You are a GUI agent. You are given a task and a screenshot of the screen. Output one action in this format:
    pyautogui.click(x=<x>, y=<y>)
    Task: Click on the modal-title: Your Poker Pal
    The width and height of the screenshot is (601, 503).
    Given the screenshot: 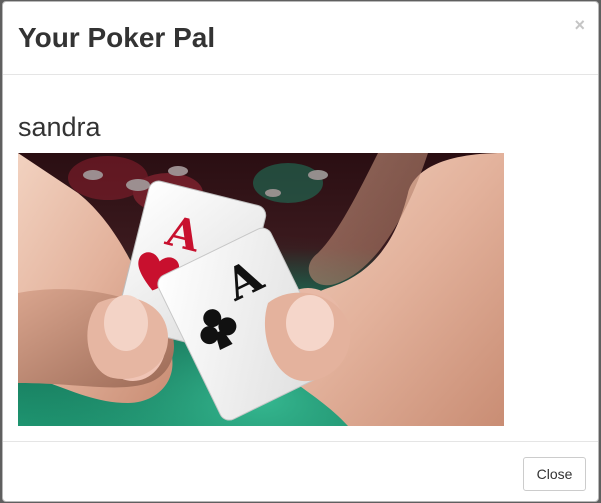 What is the action you would take?
    pyautogui.click(x=117, y=37)
    